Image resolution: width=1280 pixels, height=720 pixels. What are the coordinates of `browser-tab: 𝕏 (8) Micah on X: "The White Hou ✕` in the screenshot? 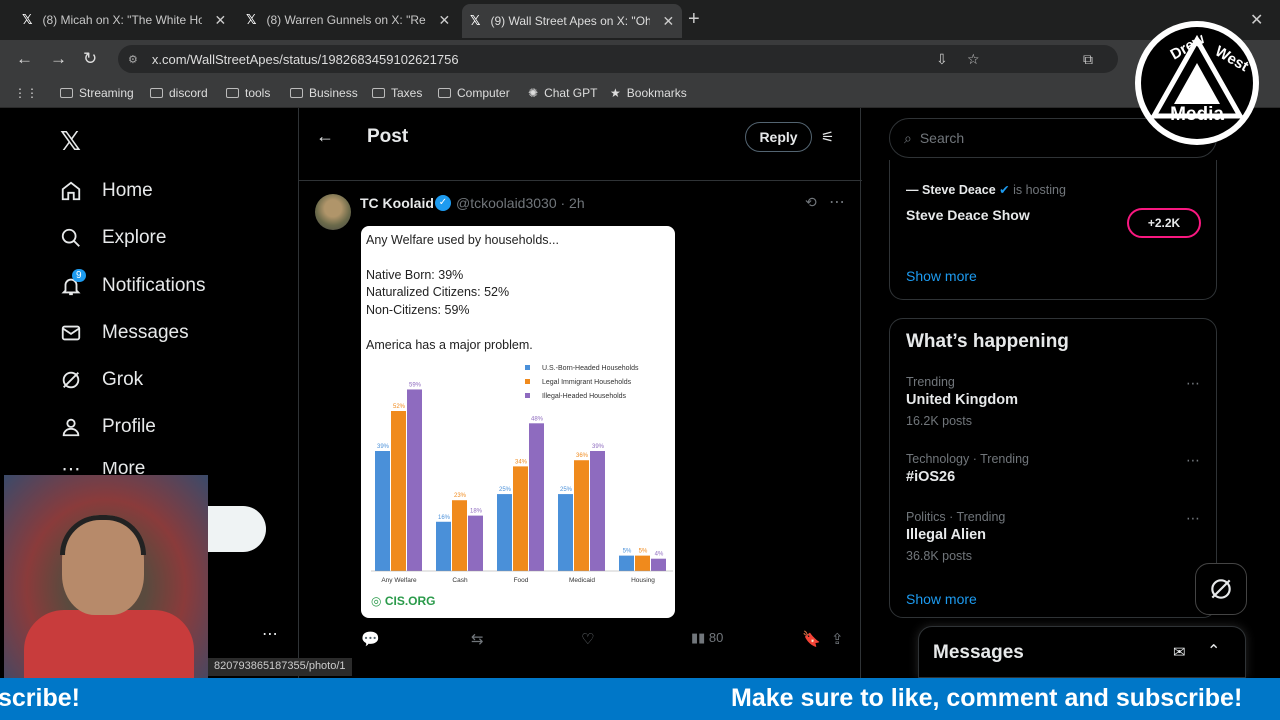 It's located at (124, 20).